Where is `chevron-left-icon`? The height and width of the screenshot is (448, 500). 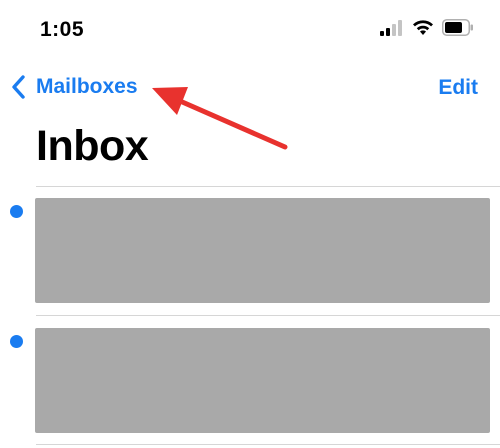
chevron-left-icon is located at coordinates (18, 87).